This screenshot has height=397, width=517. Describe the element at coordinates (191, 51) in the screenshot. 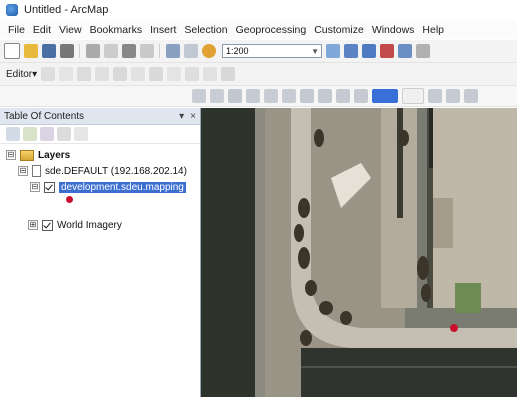

I see `redo-icon` at that location.